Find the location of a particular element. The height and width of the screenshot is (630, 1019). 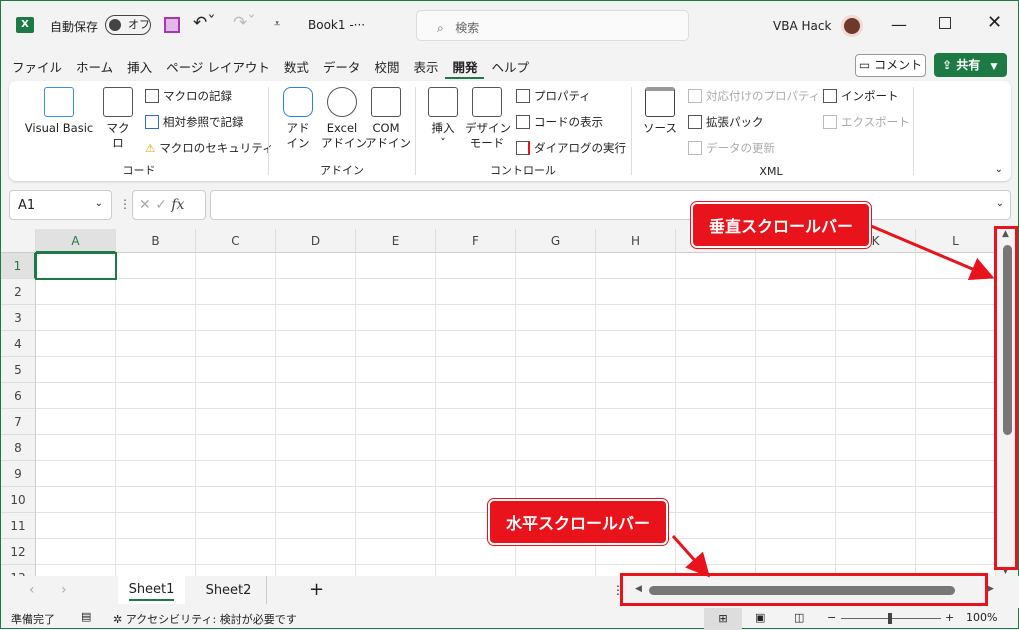

prev-sheet-icon: ‹ is located at coordinates (32, 590).